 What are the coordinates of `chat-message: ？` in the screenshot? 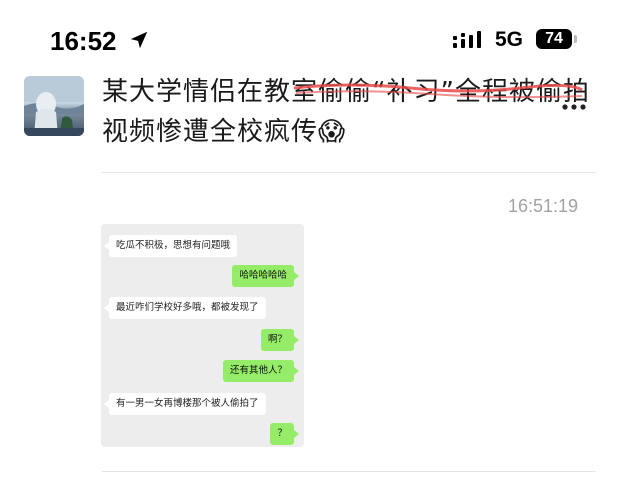 It's located at (284, 434).